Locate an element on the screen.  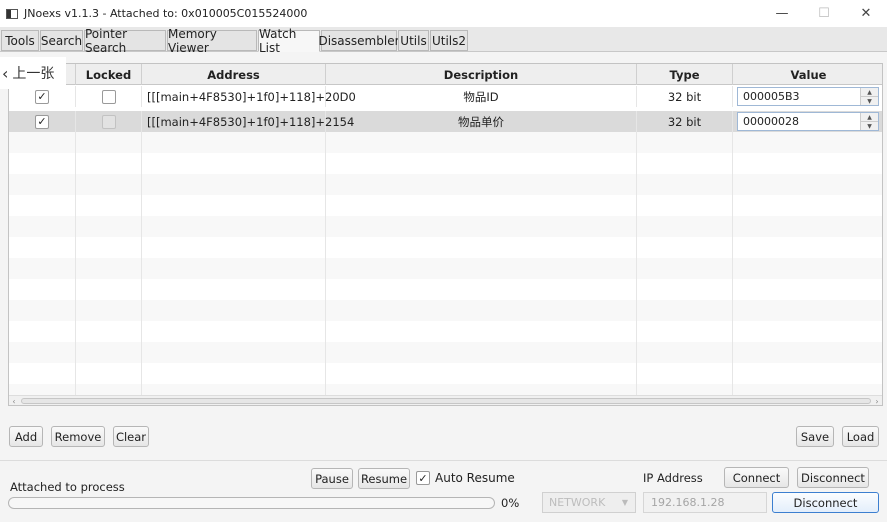
tab-pointer-search: Pointer Search is located at coordinates (125, 41).